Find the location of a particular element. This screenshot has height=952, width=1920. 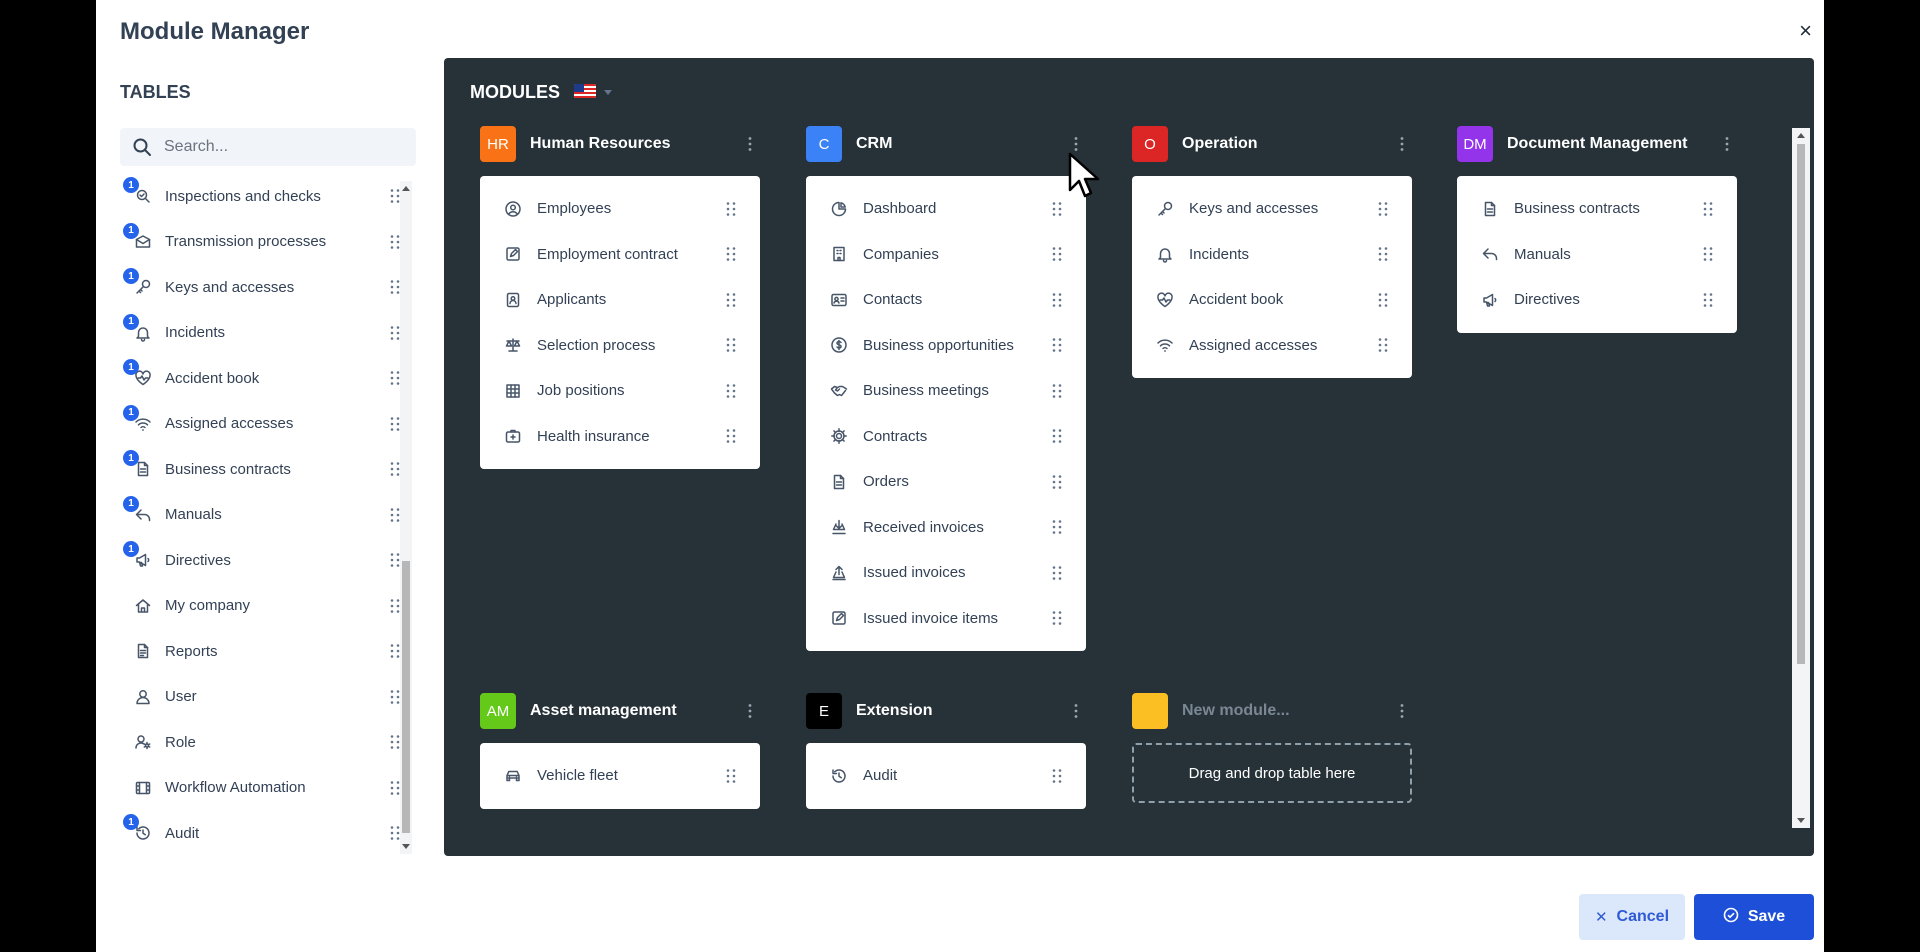

table-list-item: Reports is located at coordinates (260, 651).